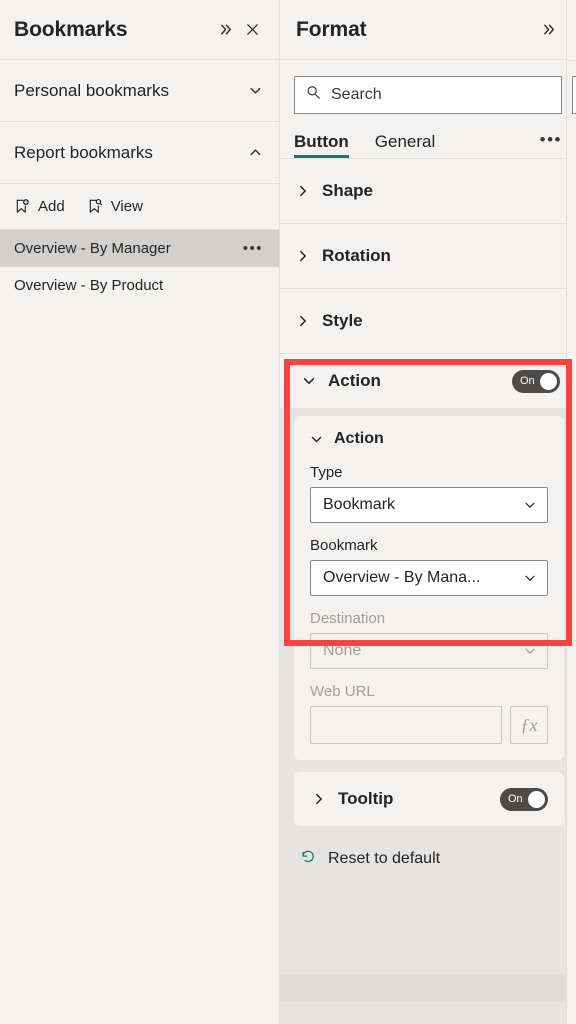  Describe the element at coordinates (428, 95) in the screenshot. I see `search-input: Search` at that location.